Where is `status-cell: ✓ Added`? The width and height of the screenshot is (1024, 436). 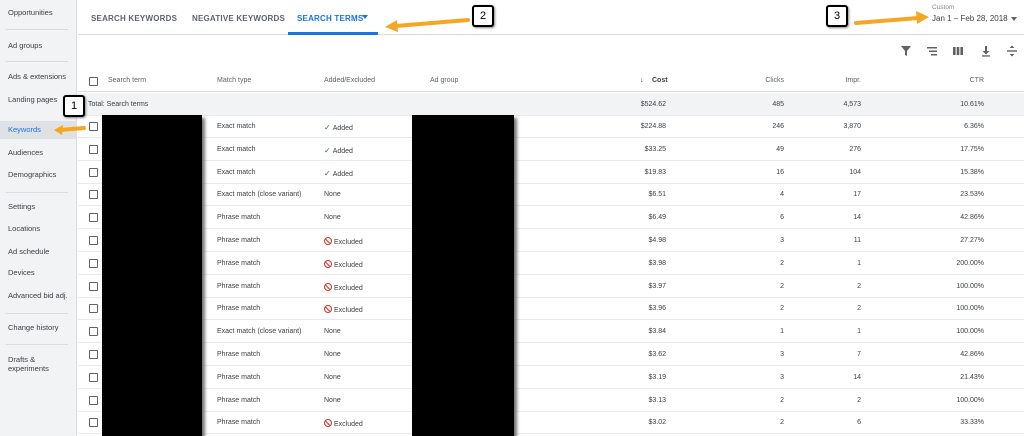
status-cell: ✓ Added is located at coordinates (338, 173).